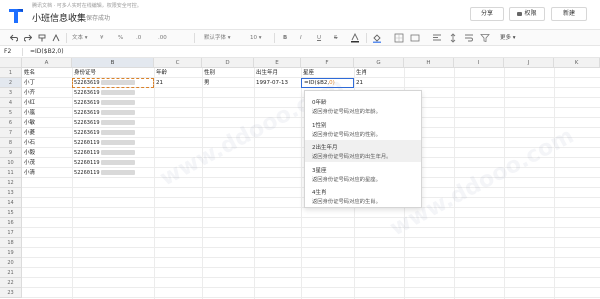 The width and height of the screenshot is (600, 299). Describe the element at coordinates (120, 38) in the screenshot. I see `percent-button: %` at that location.